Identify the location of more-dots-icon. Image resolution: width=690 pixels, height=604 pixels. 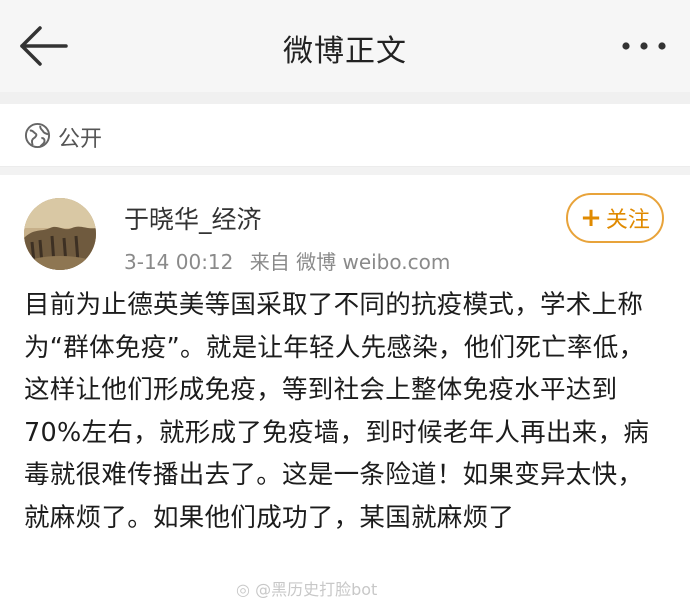
(644, 46).